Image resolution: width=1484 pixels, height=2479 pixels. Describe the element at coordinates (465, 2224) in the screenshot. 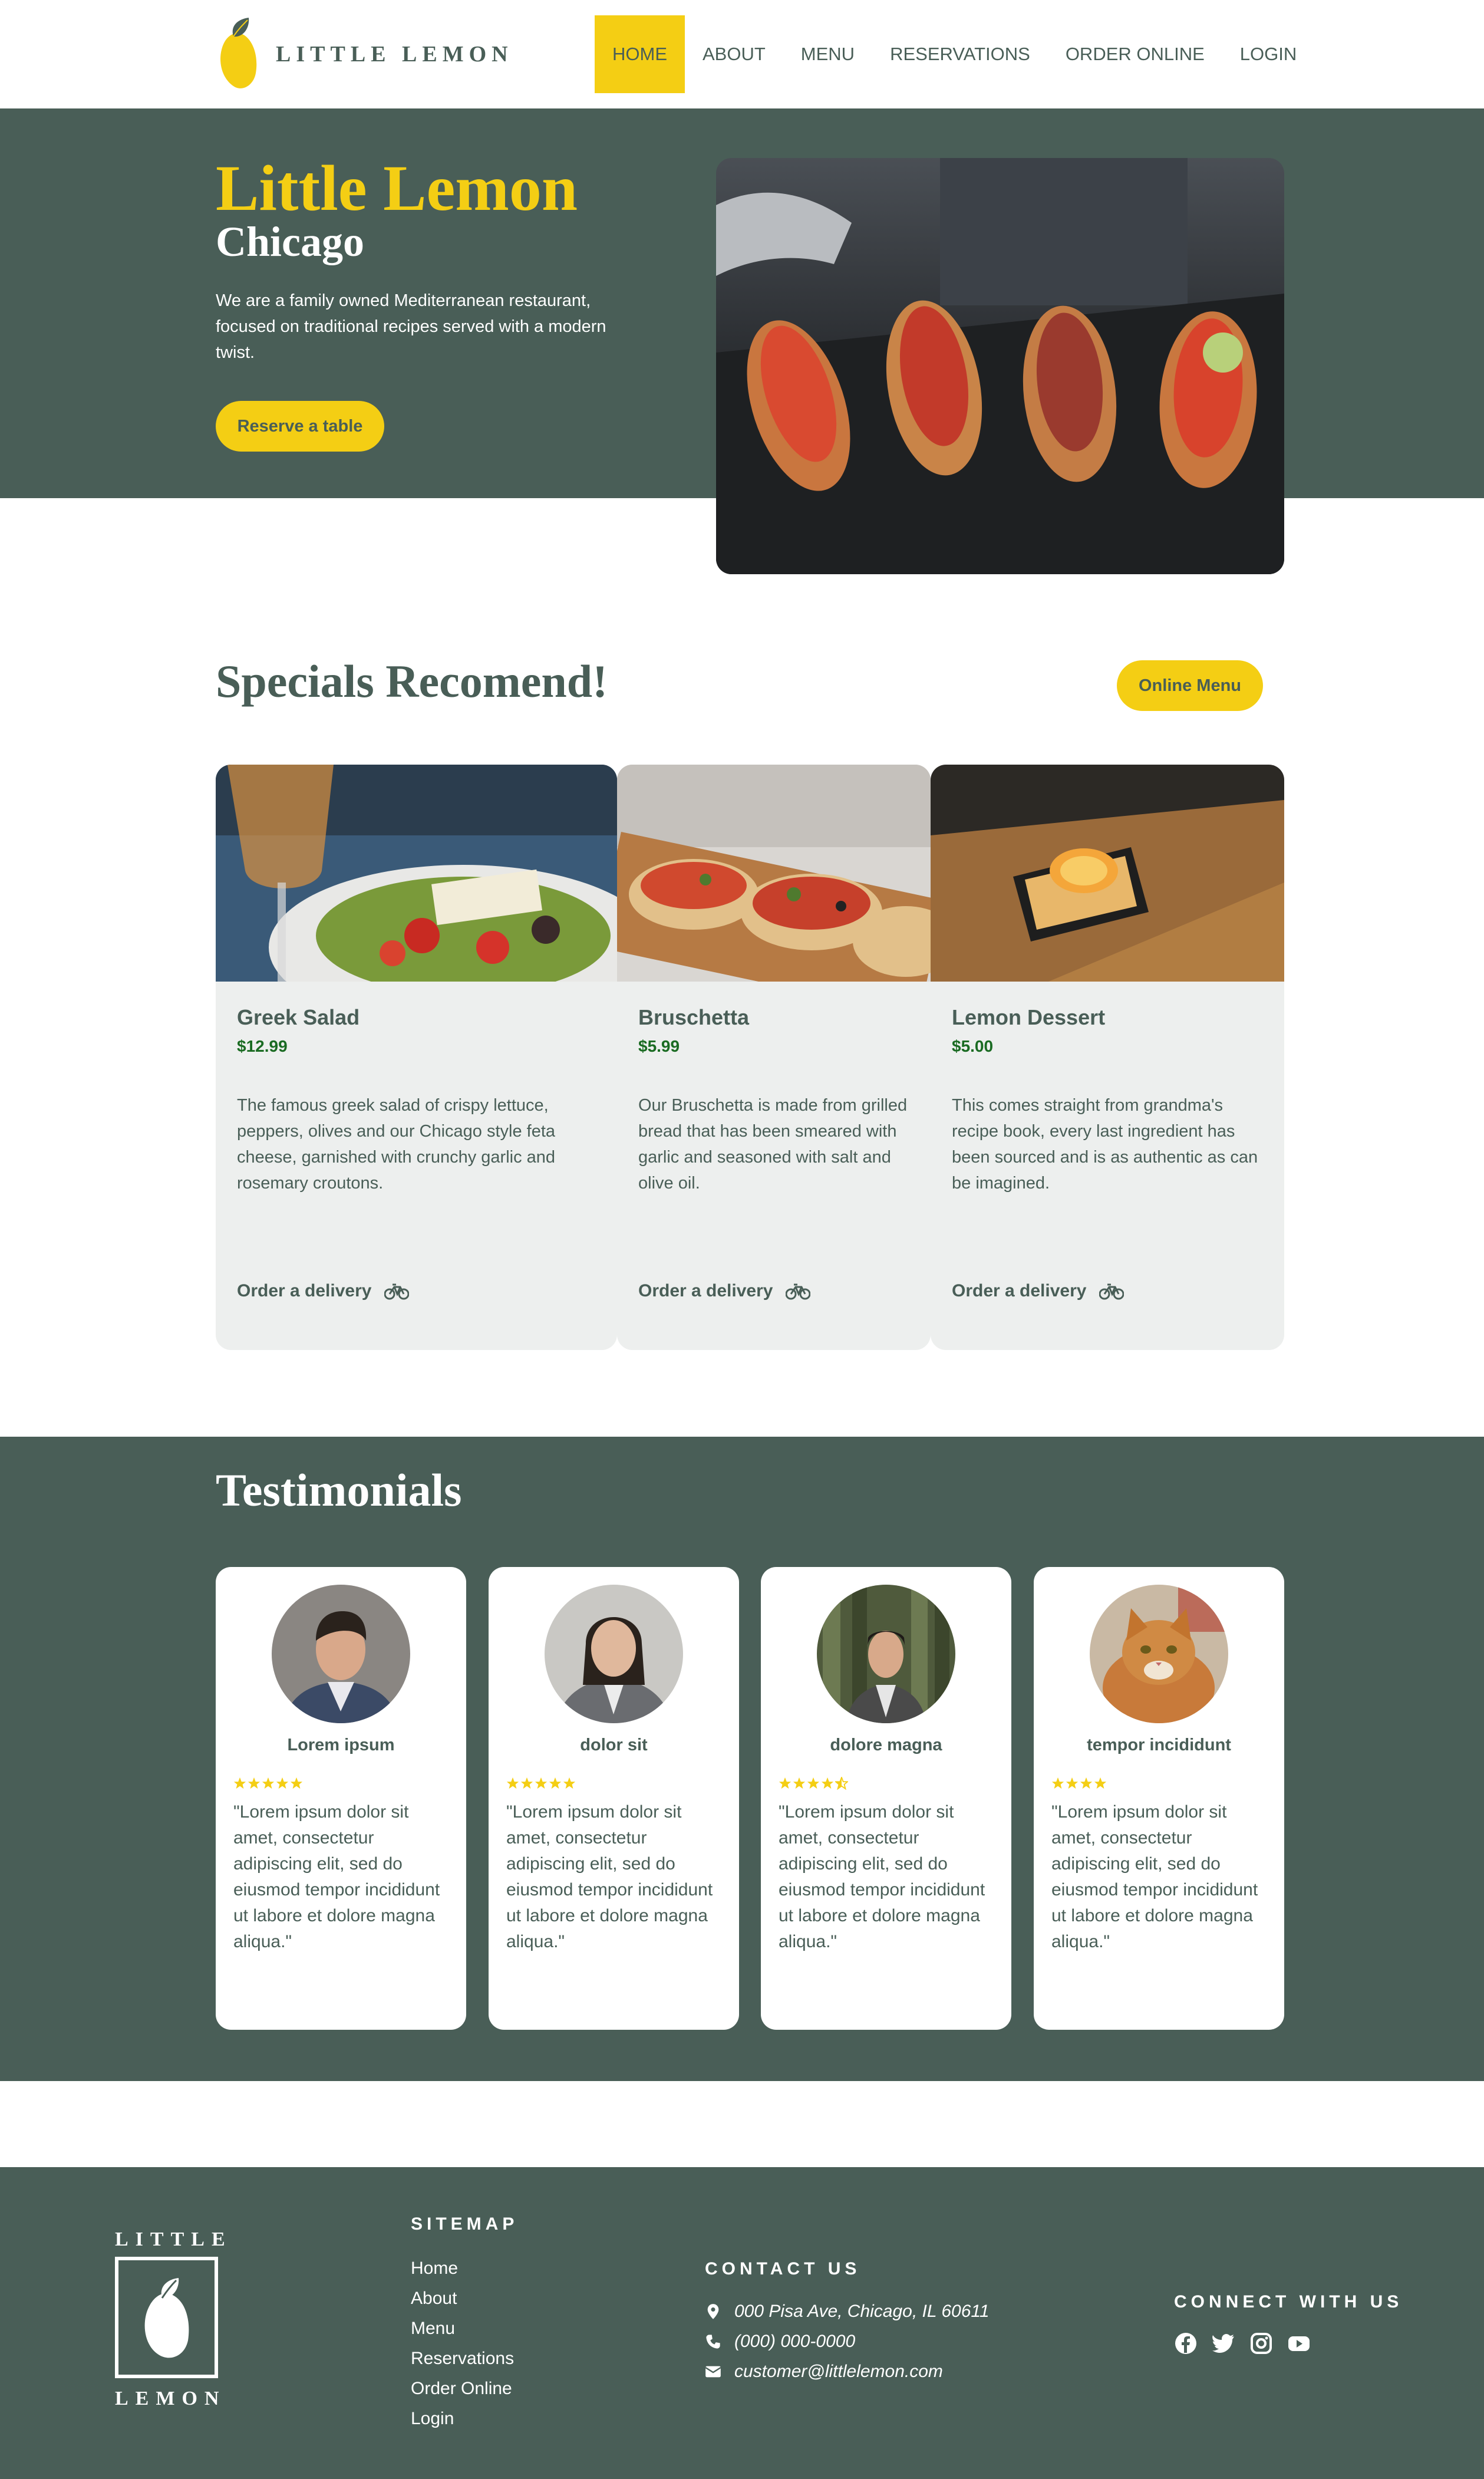

I see `sitemap-heading: SITEMAP` at that location.